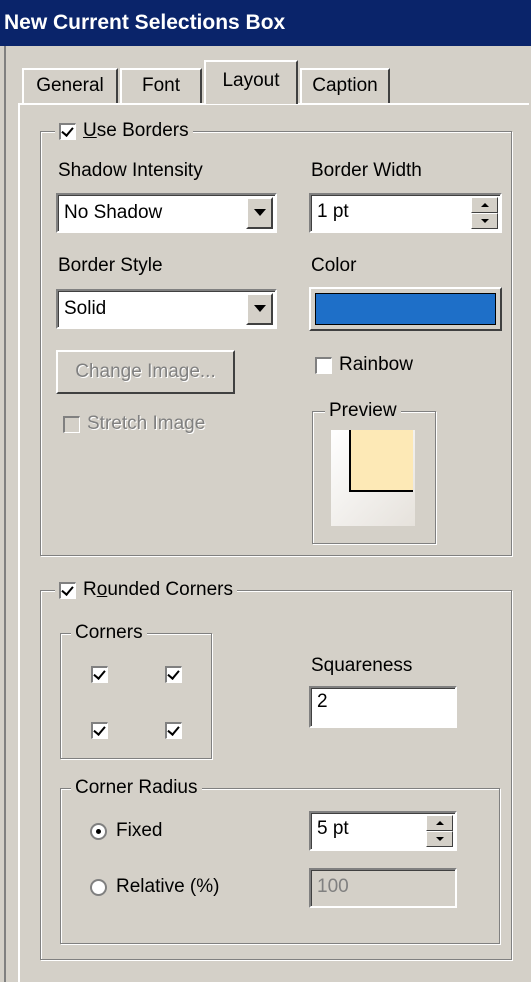  Describe the element at coordinates (168, 886) in the screenshot. I see `relative-label: Relative (%)` at that location.